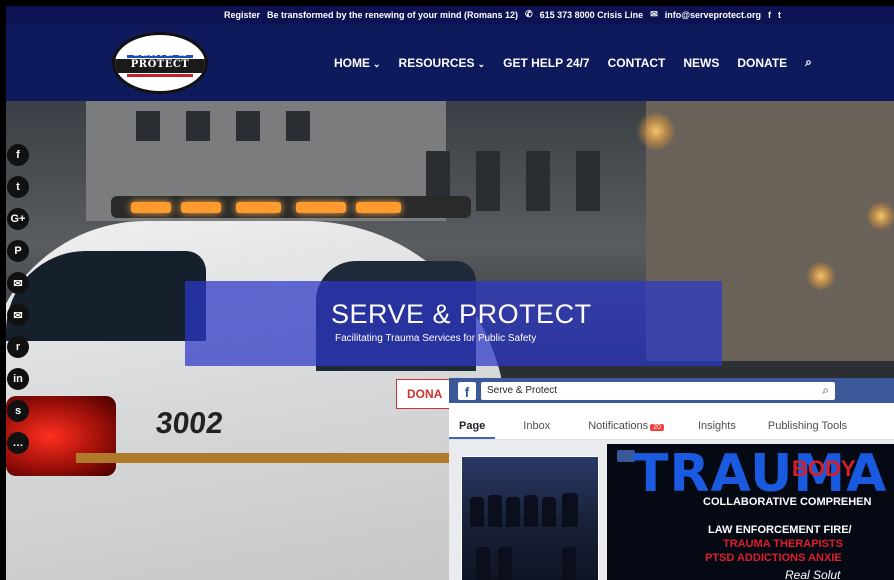  I want to click on twitter-icon: t, so click(779, 15).